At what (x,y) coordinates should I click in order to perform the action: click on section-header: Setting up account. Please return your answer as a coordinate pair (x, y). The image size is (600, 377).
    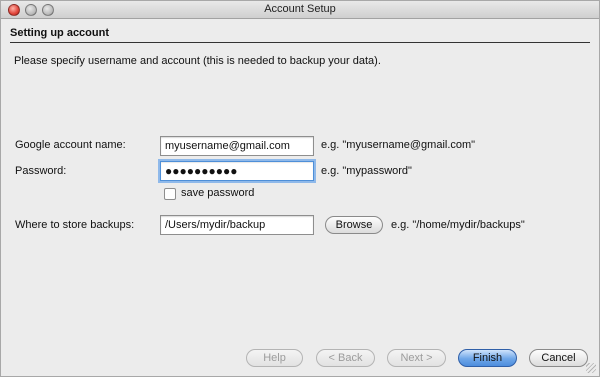
    Looking at the image, I should click on (59, 33).